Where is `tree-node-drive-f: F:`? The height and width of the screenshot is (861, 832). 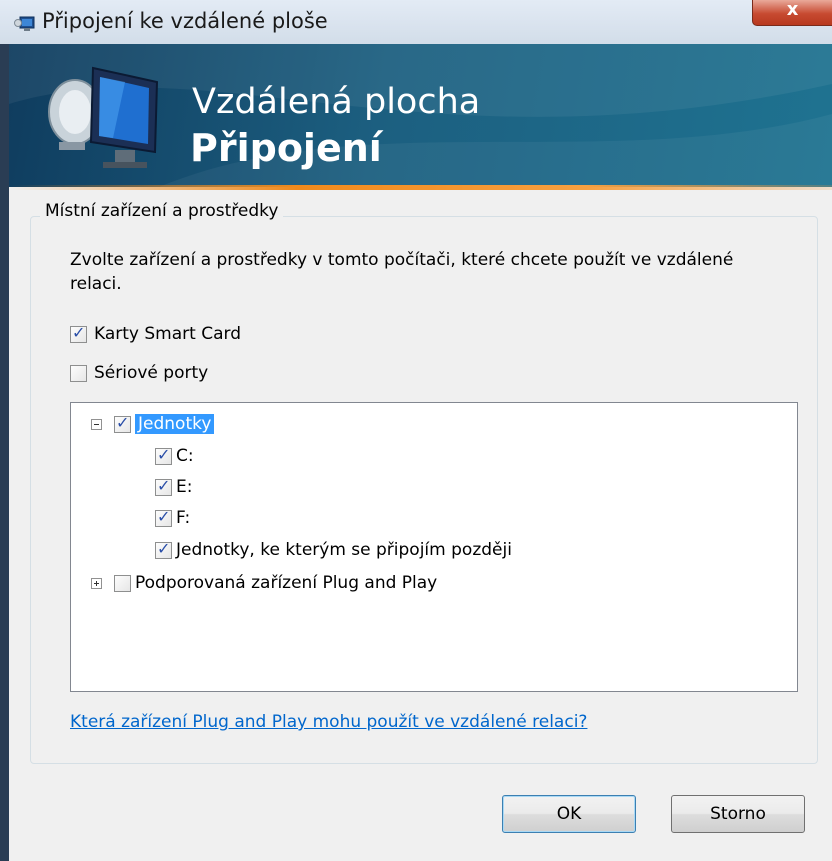
tree-node-drive-f: F: is located at coordinates (172, 518).